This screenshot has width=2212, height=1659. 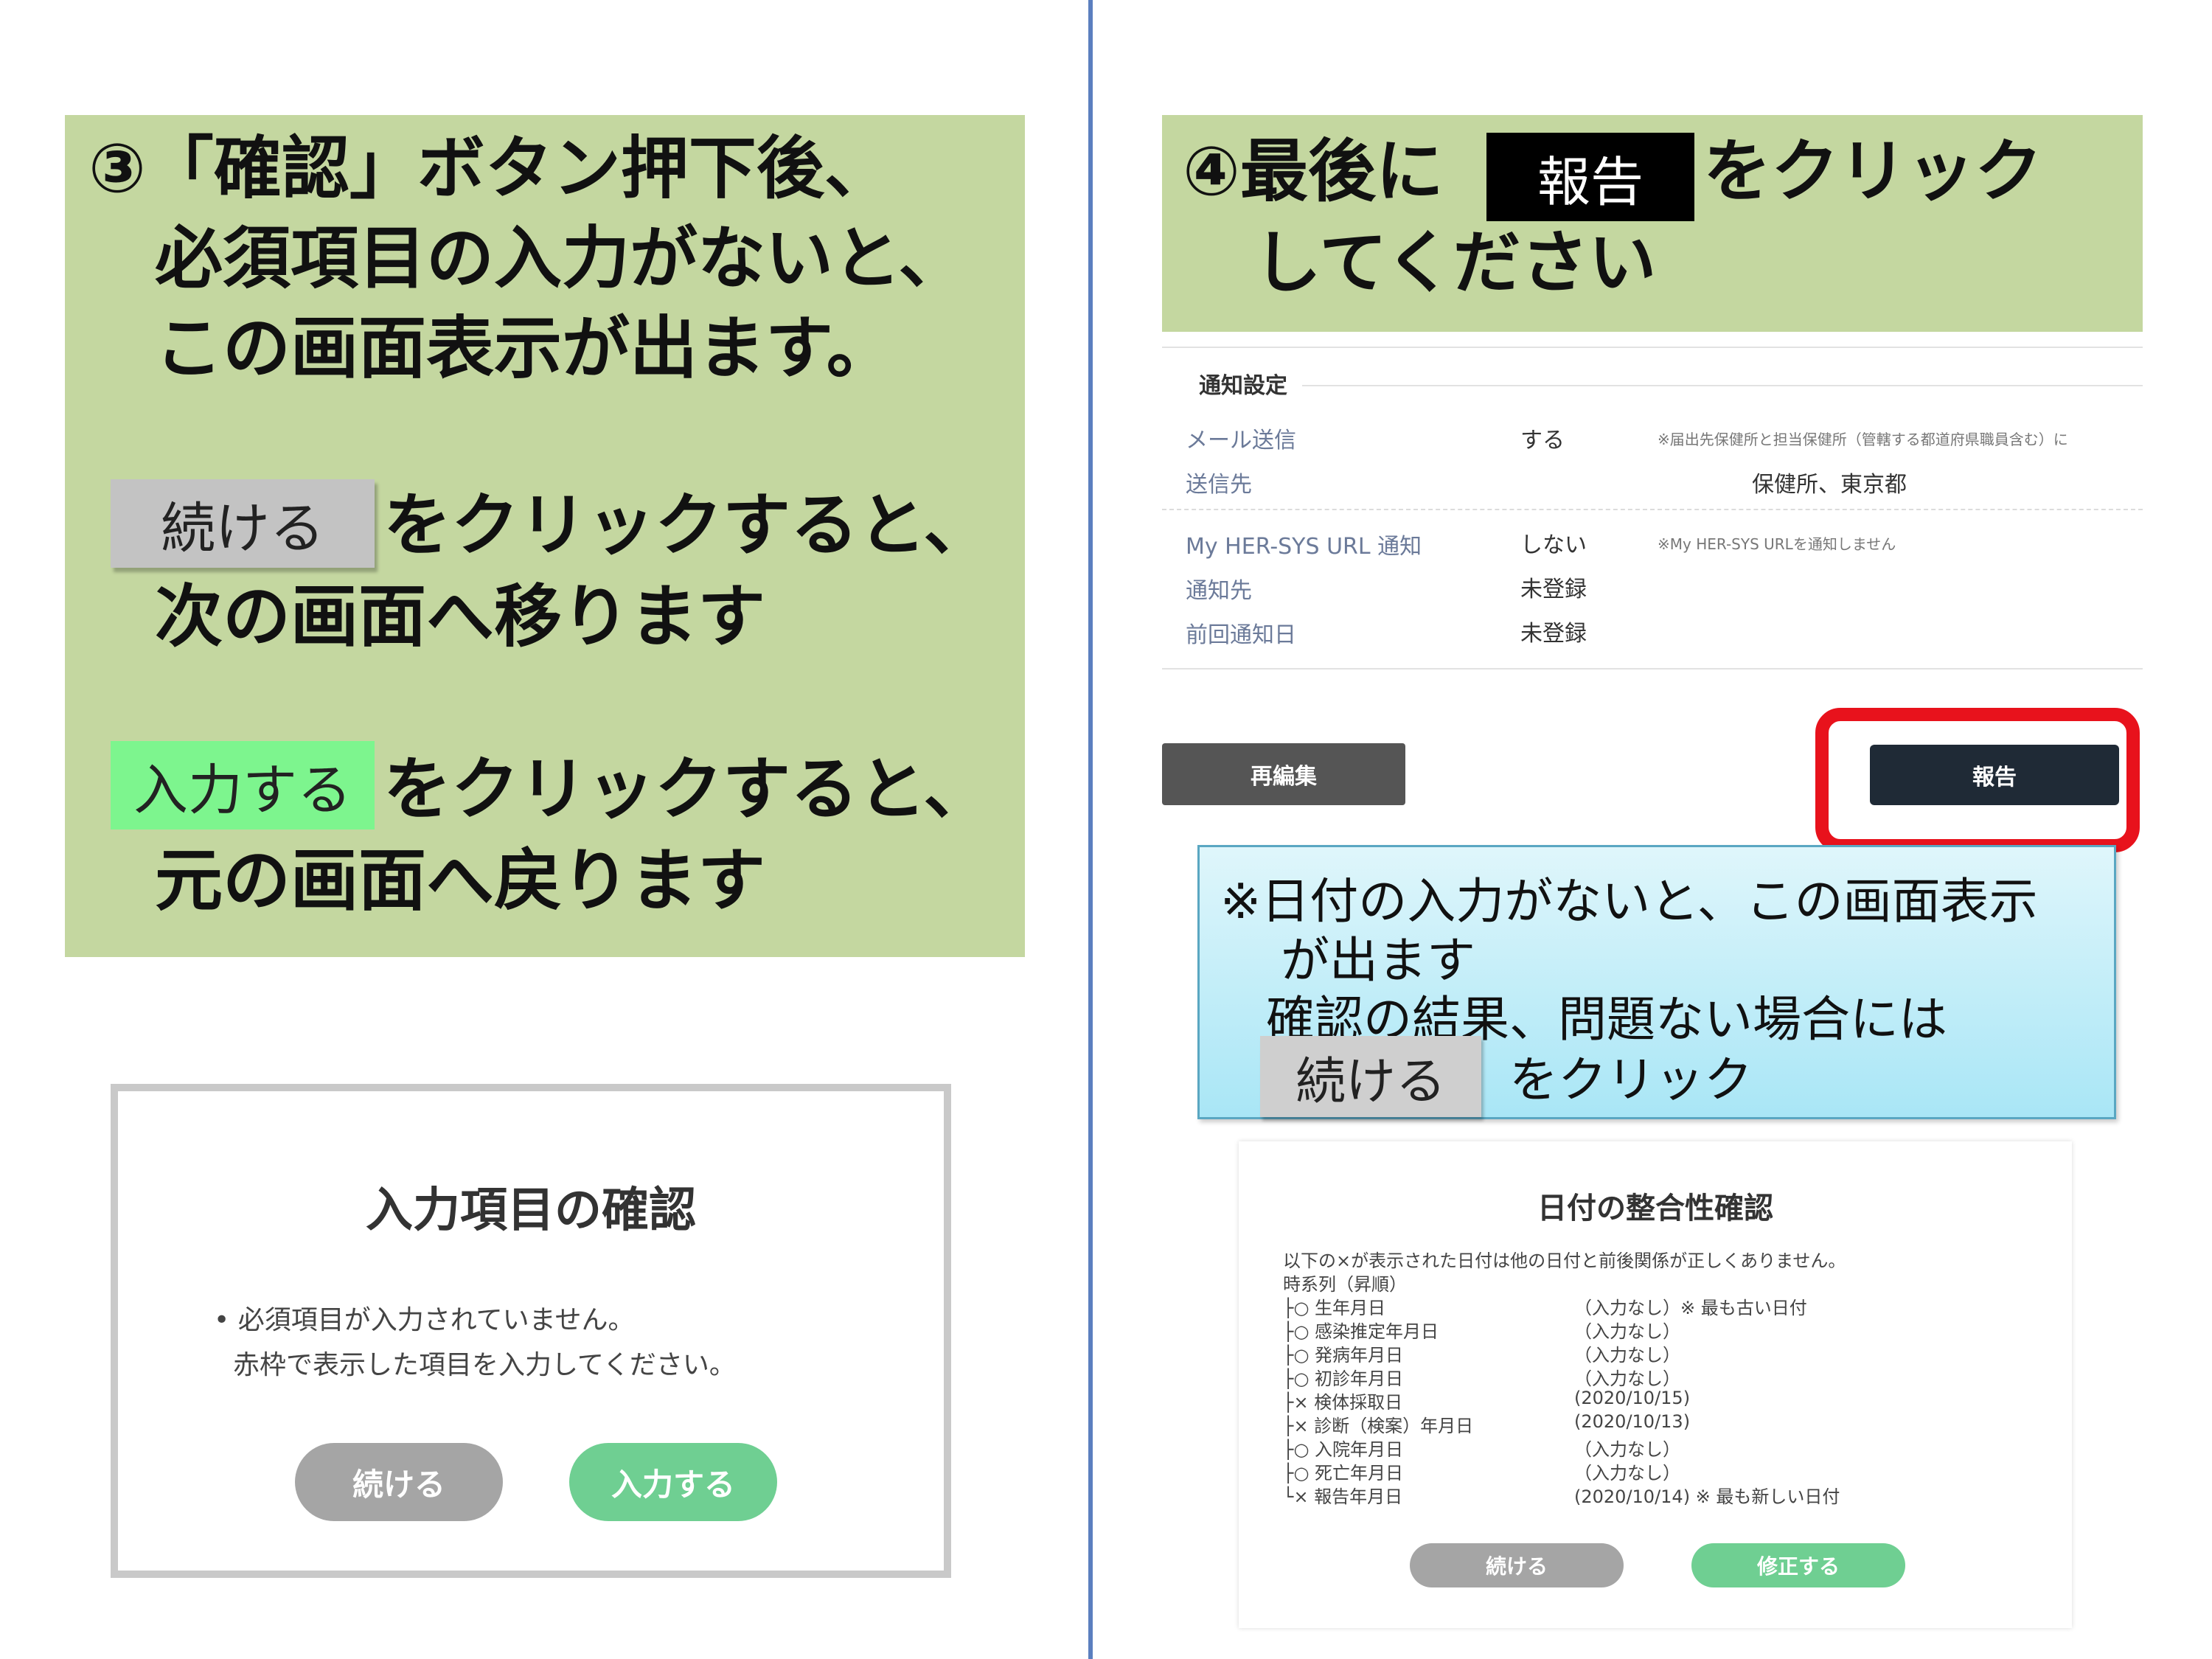 I want to click on url-note: ※My HER-SYS URLを通知しません, so click(x=1777, y=544).